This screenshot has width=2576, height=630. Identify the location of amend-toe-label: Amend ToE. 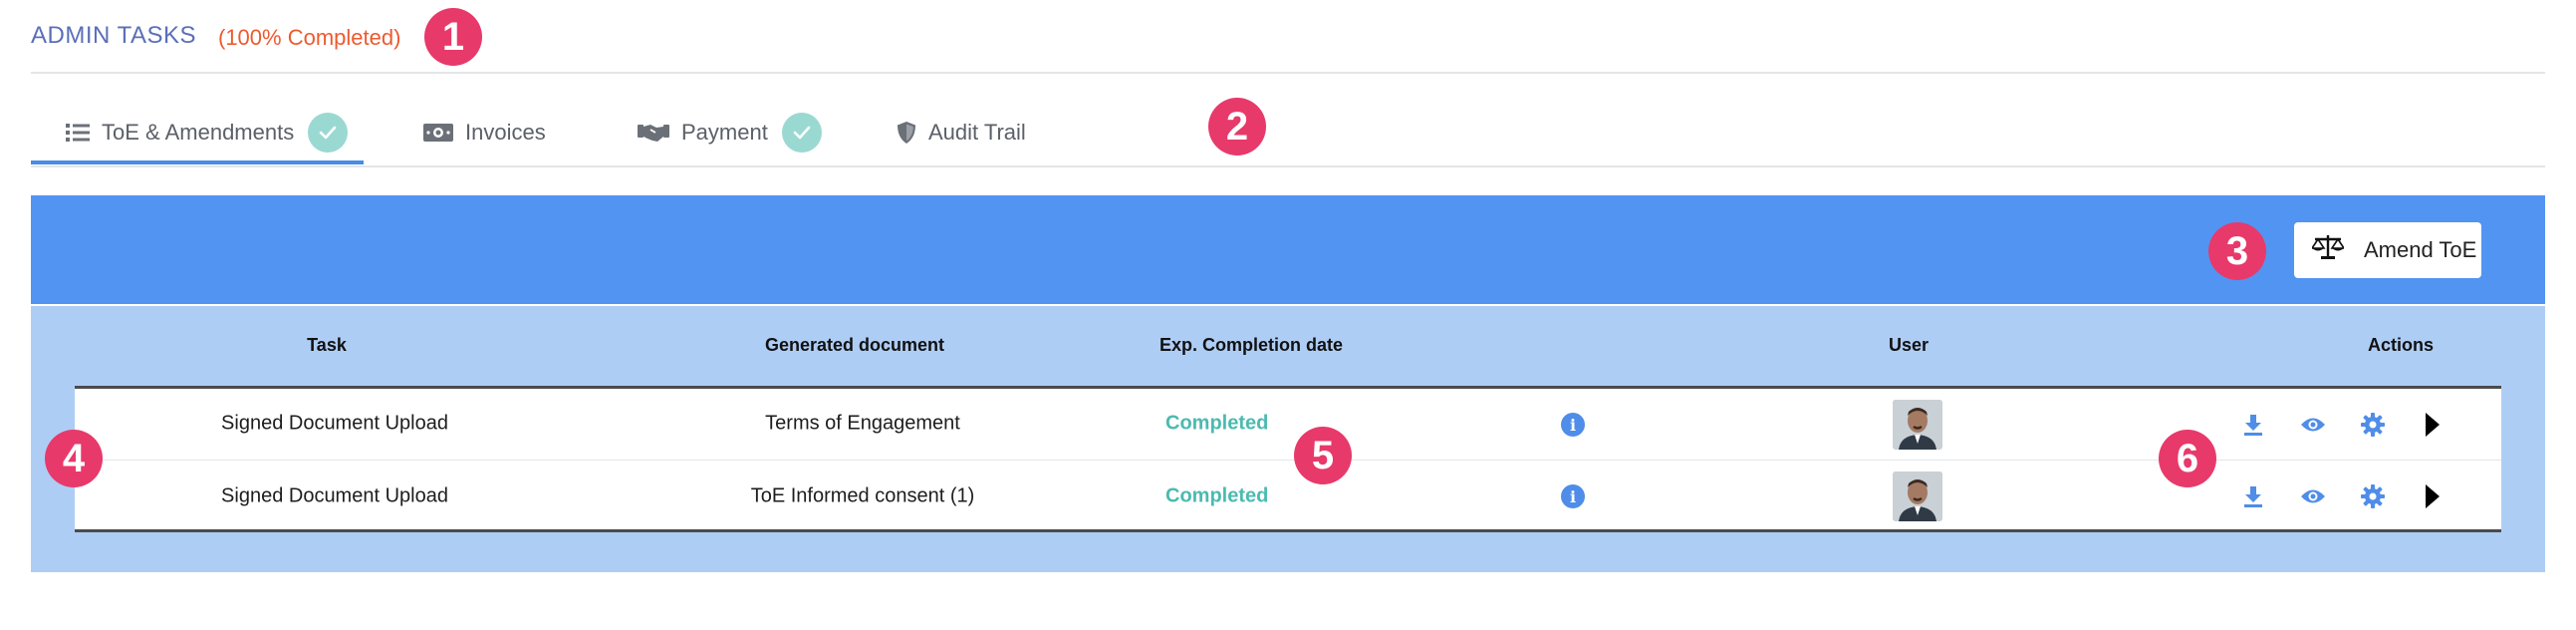
(2420, 249).